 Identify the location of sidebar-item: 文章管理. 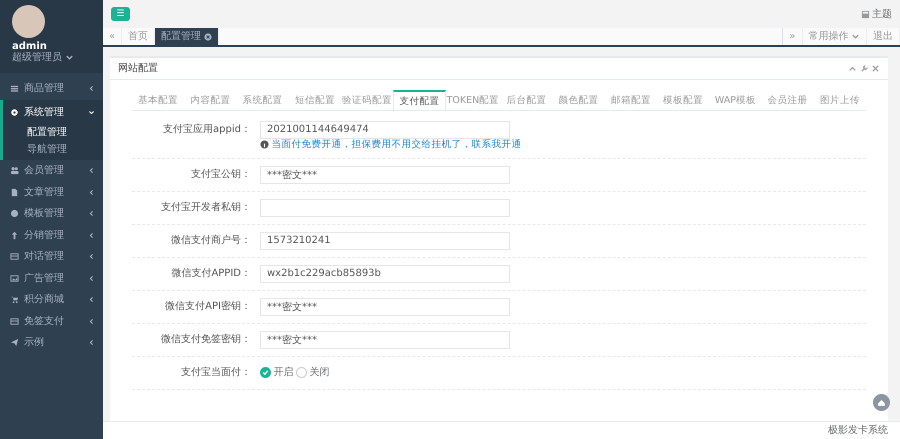
(51, 192).